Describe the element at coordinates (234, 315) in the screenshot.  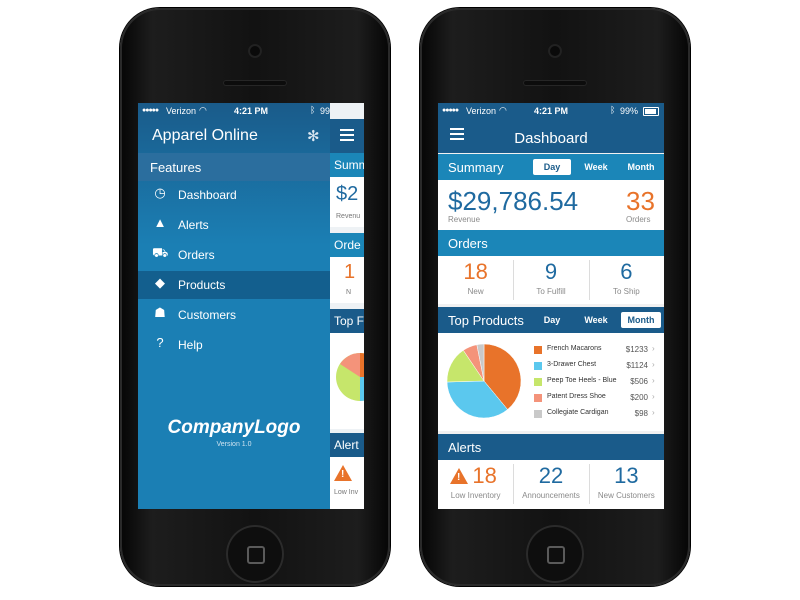
I see `menu-item-customers: ☗ Customers` at that location.